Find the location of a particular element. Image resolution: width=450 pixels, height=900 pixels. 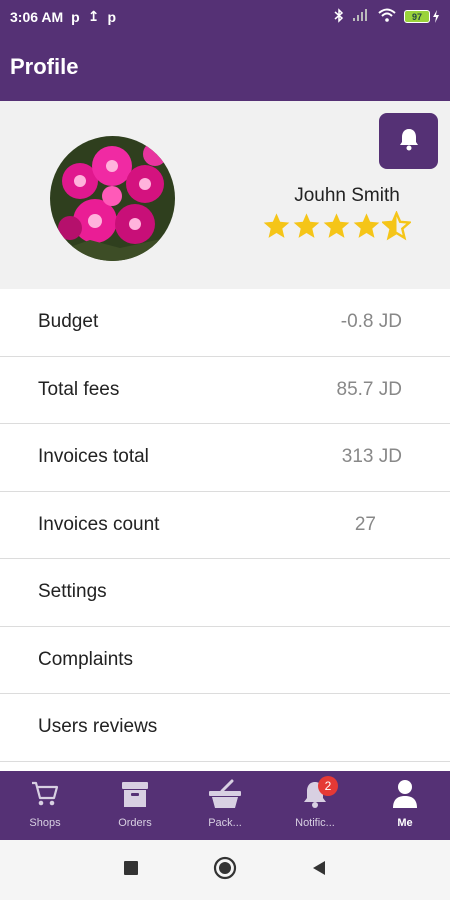

row-label: Invoices count is located at coordinates (99, 524).